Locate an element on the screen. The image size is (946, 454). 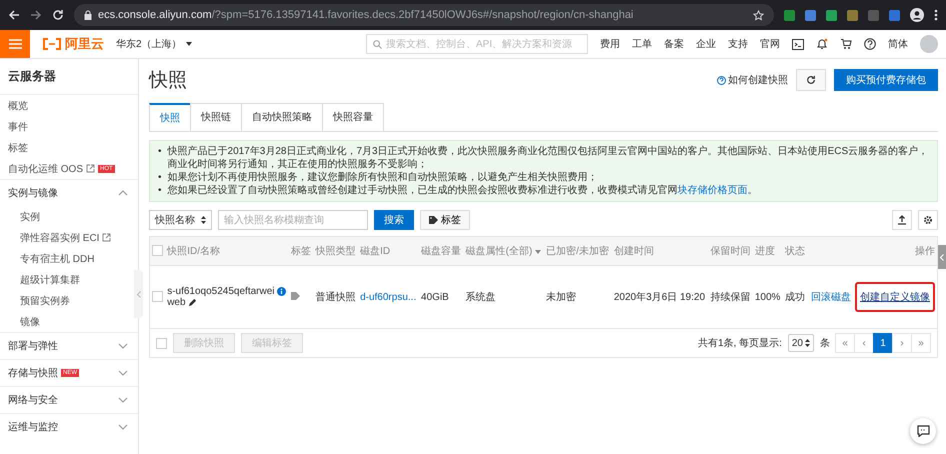
sidebar-group: 部署与弹性 is located at coordinates (69, 345).